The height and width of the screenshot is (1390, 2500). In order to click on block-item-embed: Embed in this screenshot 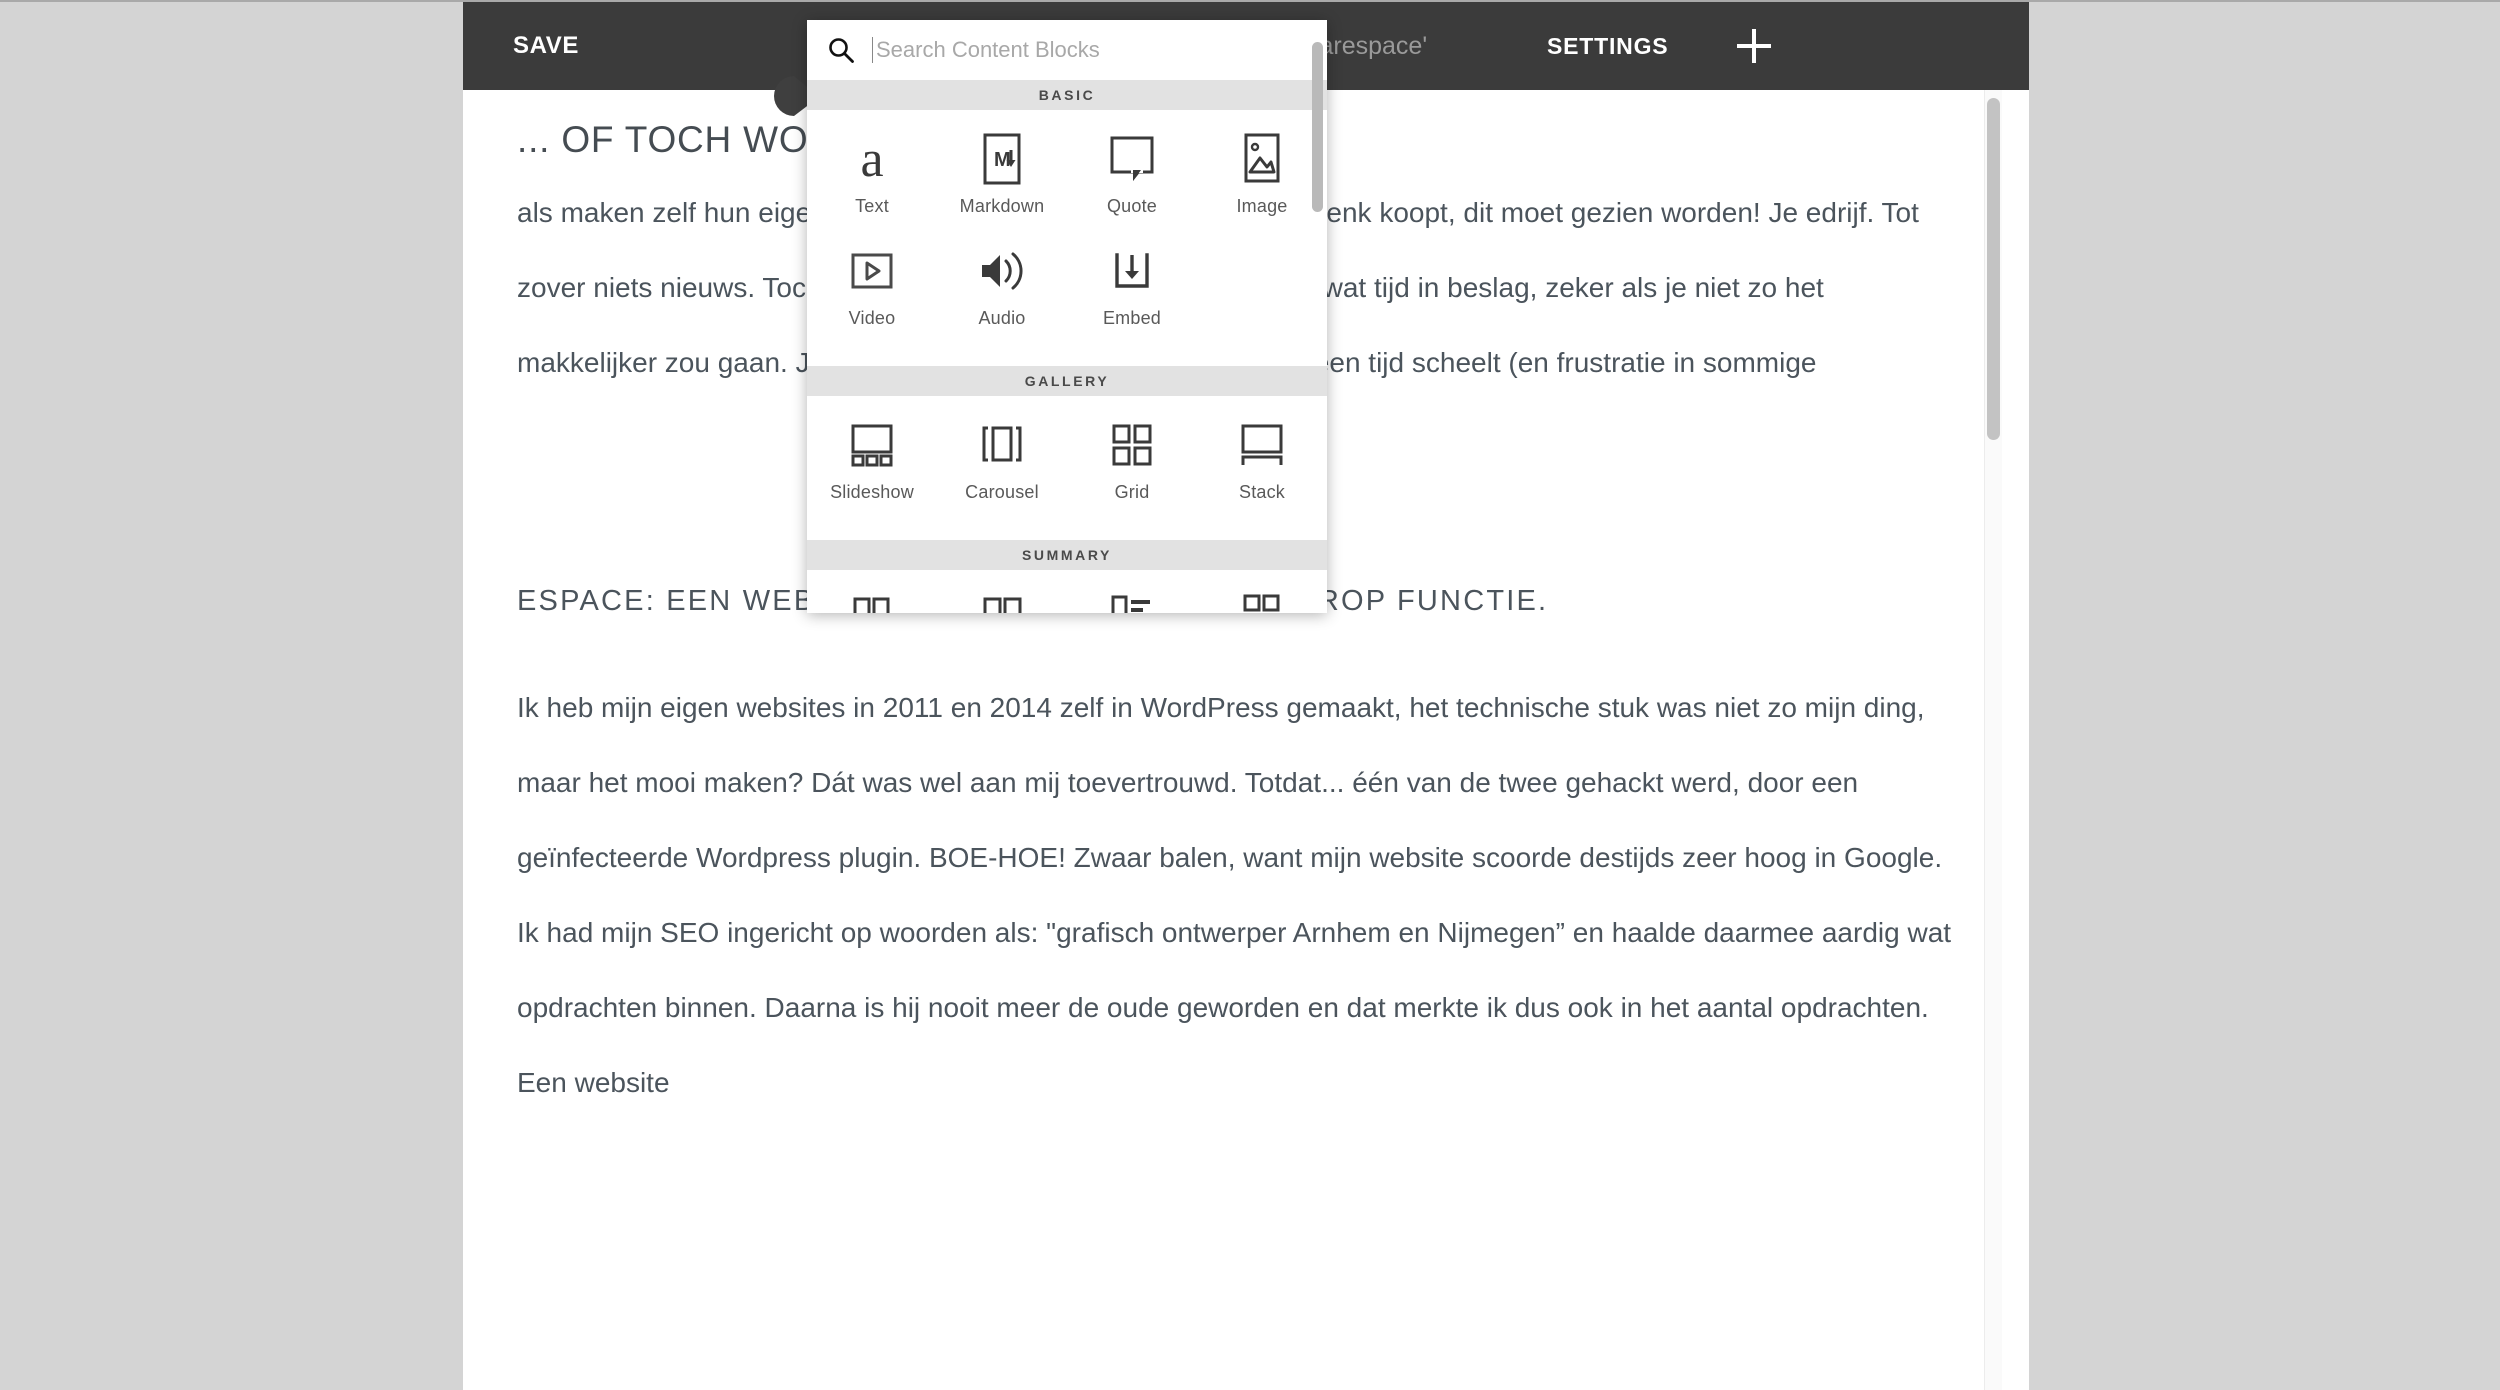, I will do `click(1132, 296)`.